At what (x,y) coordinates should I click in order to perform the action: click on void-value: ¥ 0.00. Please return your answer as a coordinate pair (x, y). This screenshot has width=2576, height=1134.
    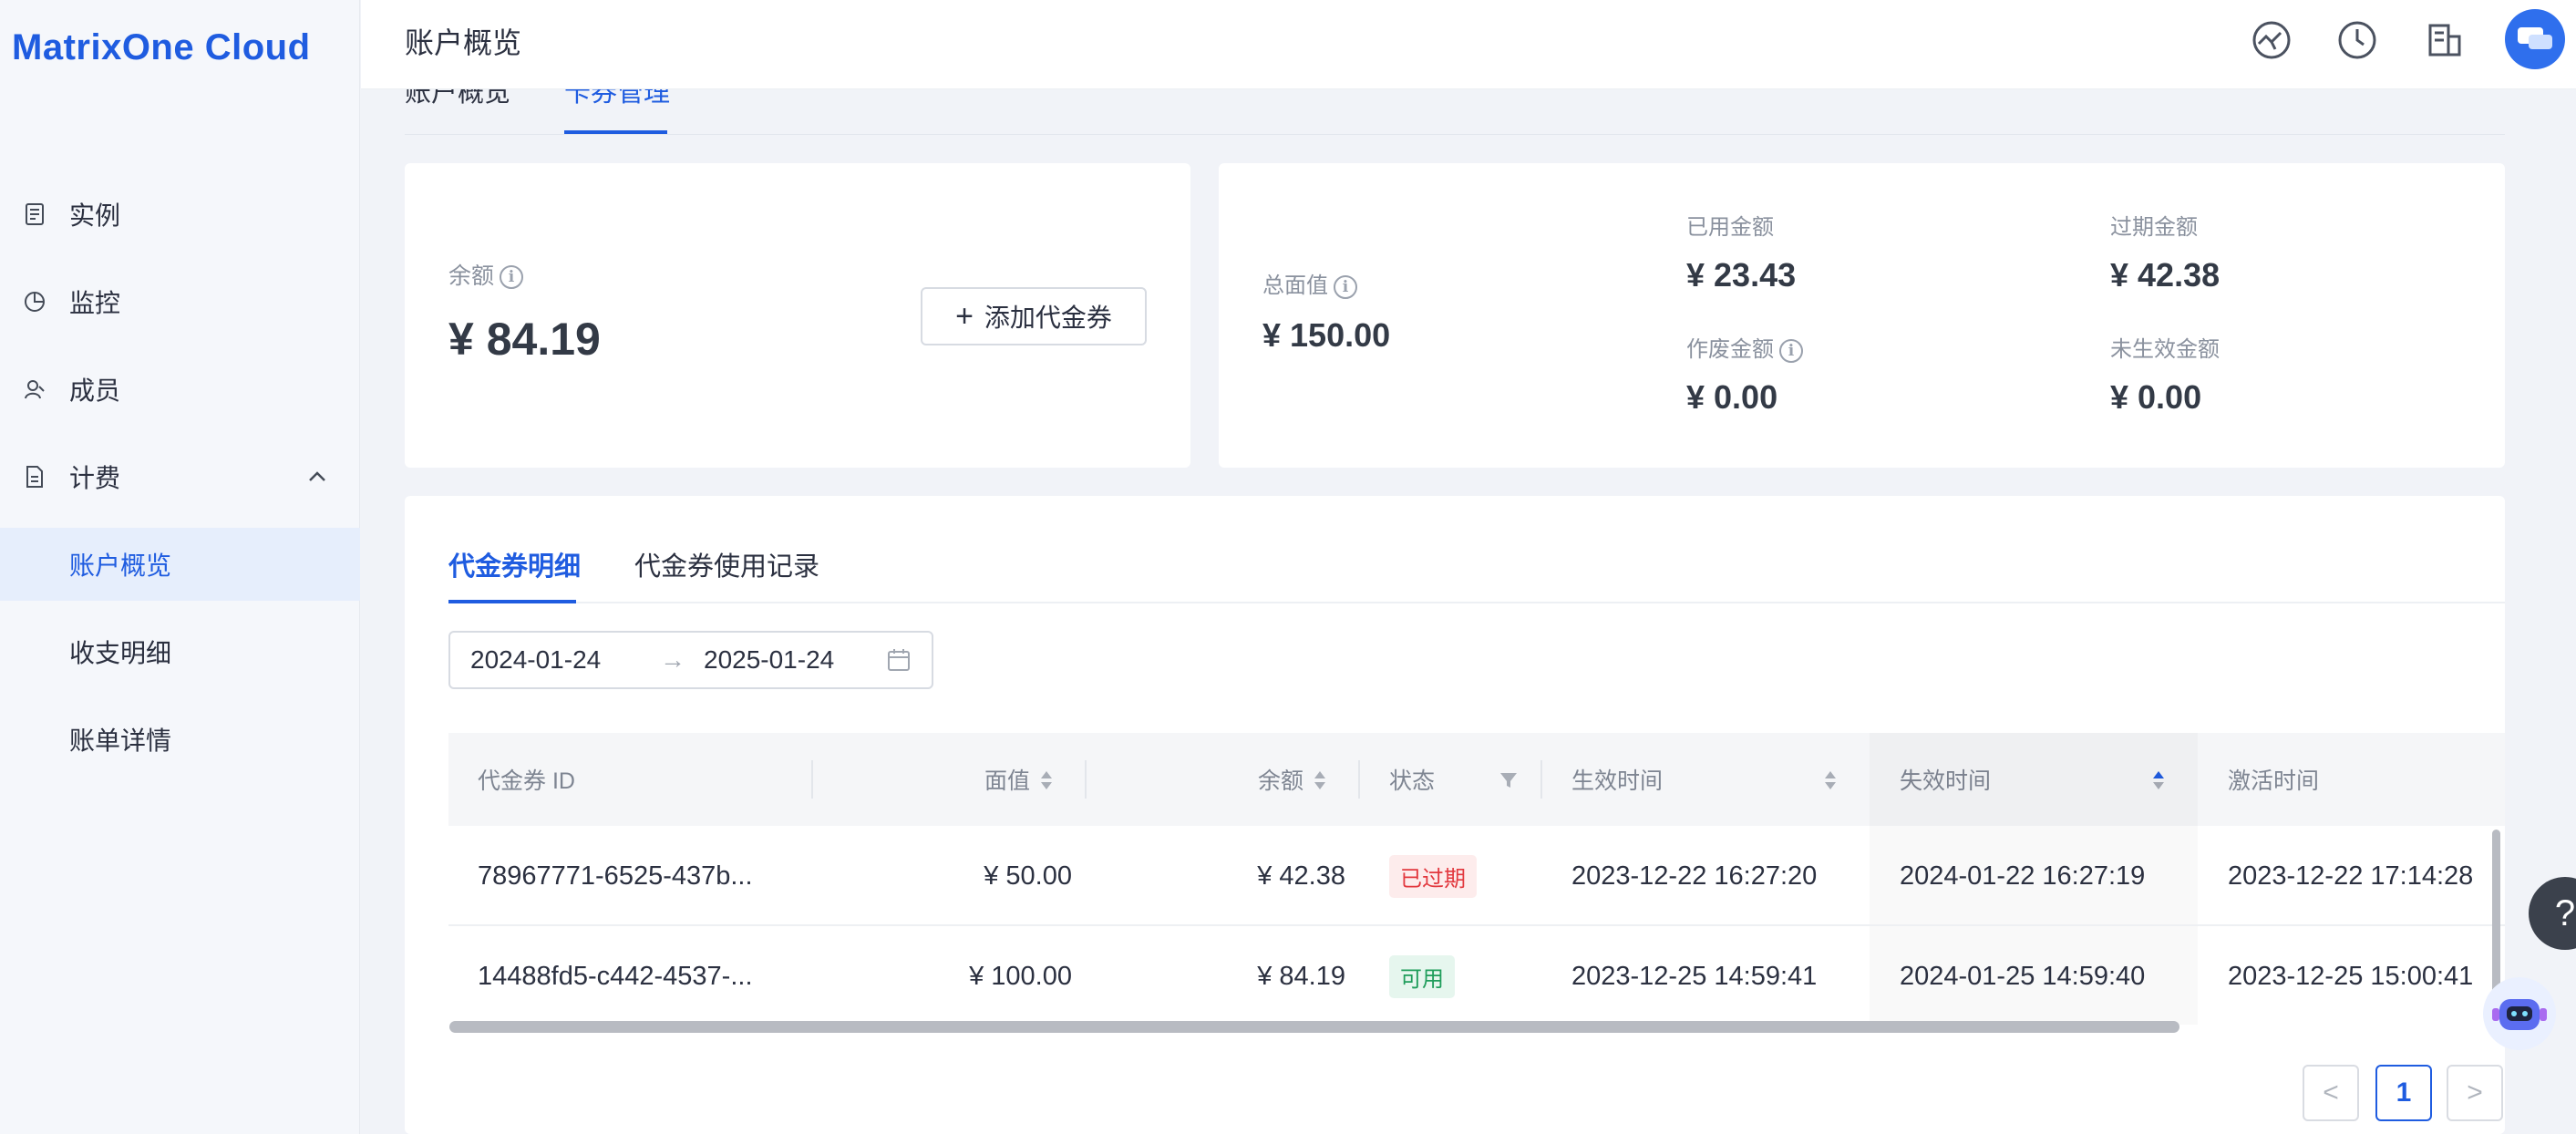
    Looking at the image, I should click on (1732, 397).